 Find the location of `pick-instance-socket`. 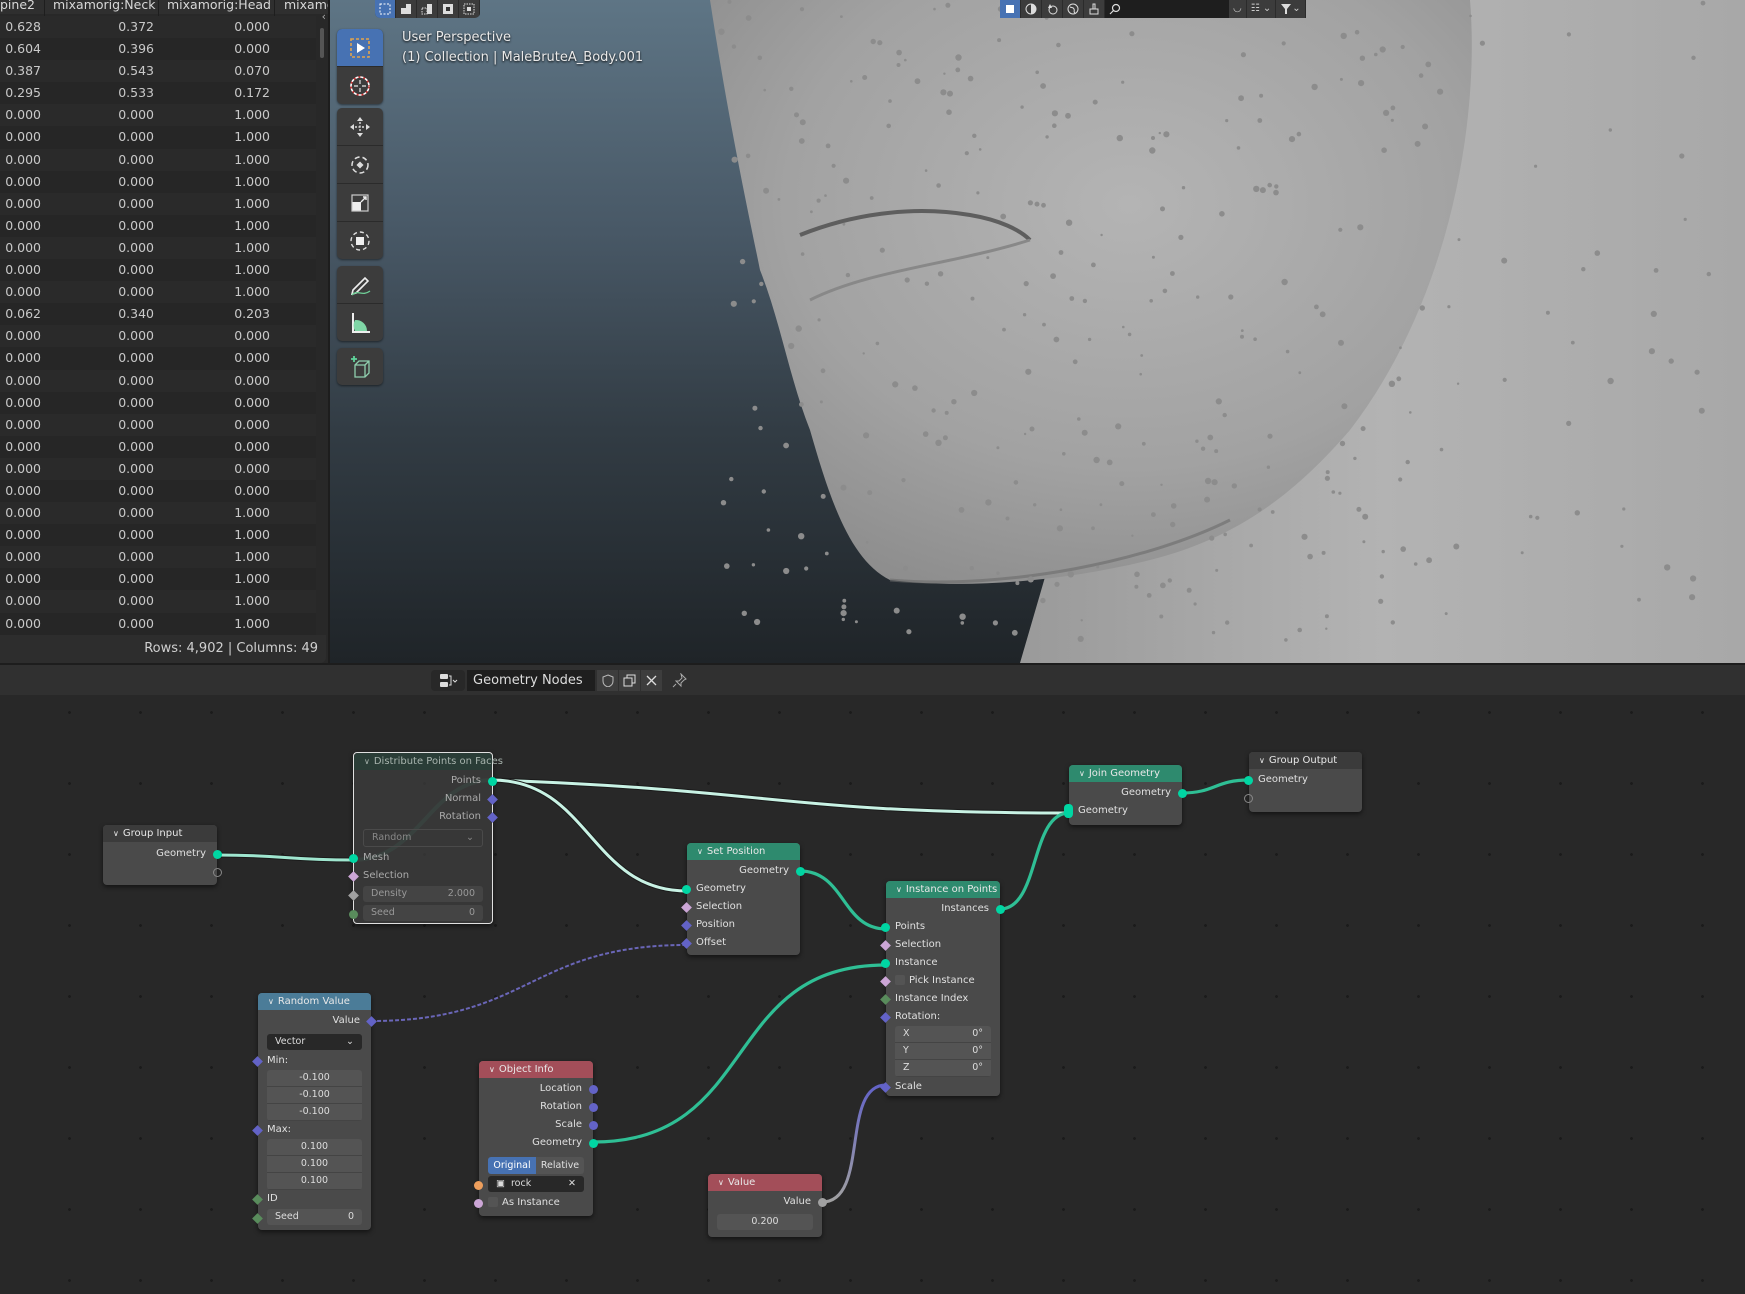

pick-instance-socket is located at coordinates (885, 981).